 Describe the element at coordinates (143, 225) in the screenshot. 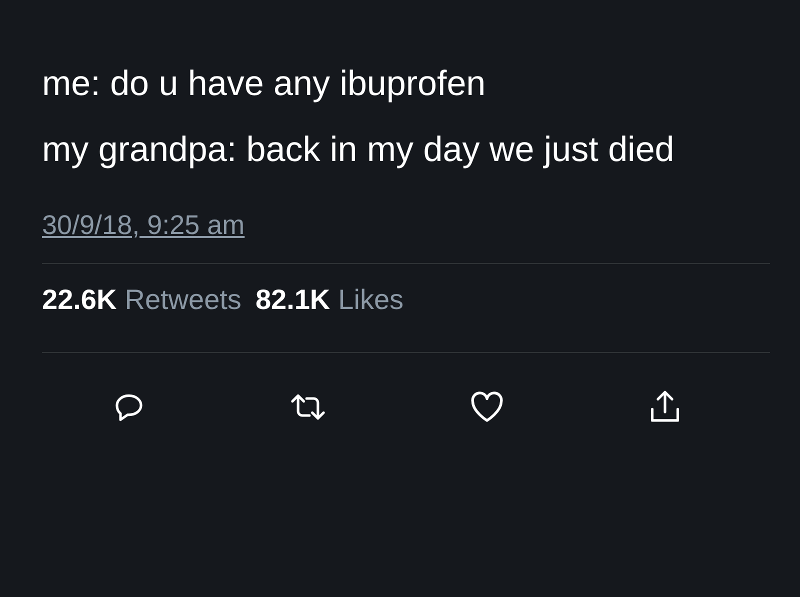

I see `timestamp-link: 30/9/18, 9:25 am` at that location.